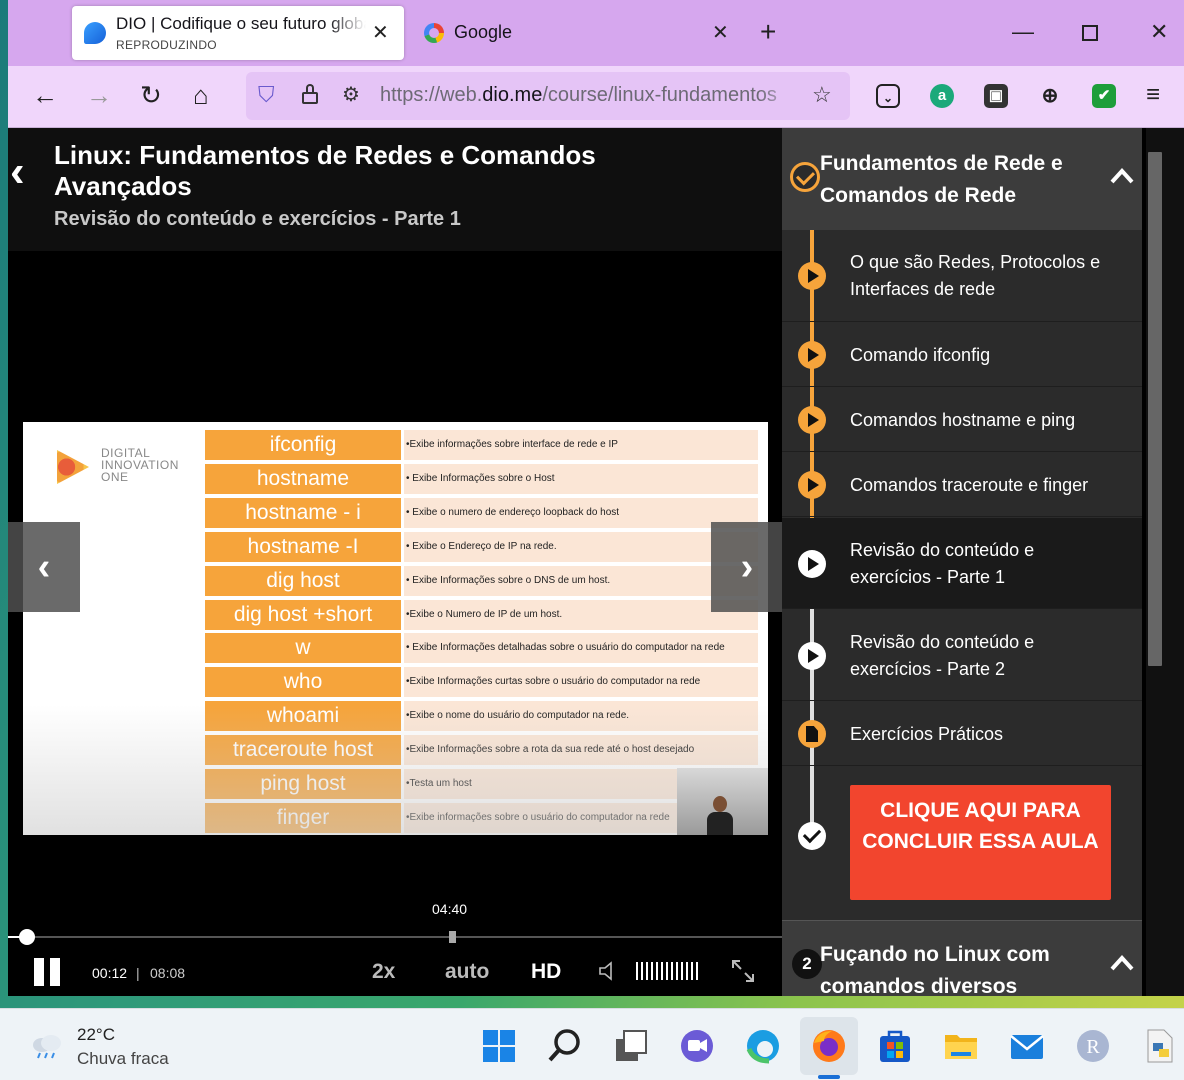  Describe the element at coordinates (1023, 32) in the screenshot. I see `minimize-icon: —` at that location.